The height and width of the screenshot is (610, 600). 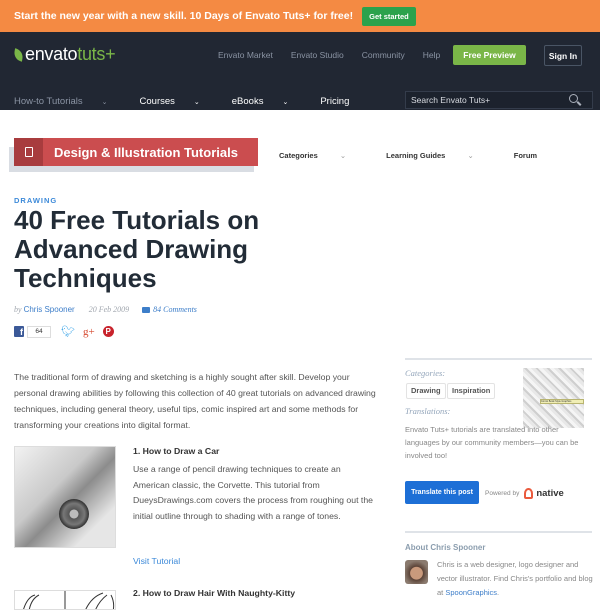 I want to click on native-logo-icon, so click(x=529, y=493).